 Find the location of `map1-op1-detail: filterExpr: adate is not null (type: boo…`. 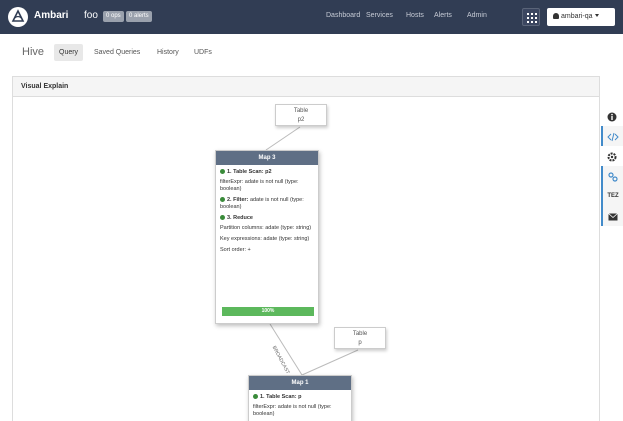

map1-op1-detail: filterExpr: adate is not null (type: boo… is located at coordinates (292, 410).